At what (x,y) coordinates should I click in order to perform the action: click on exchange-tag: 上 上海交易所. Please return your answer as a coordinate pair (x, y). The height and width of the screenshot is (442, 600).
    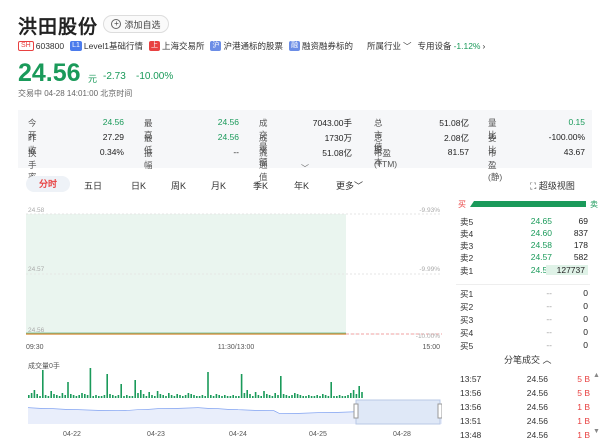
    Looking at the image, I should click on (176, 46).